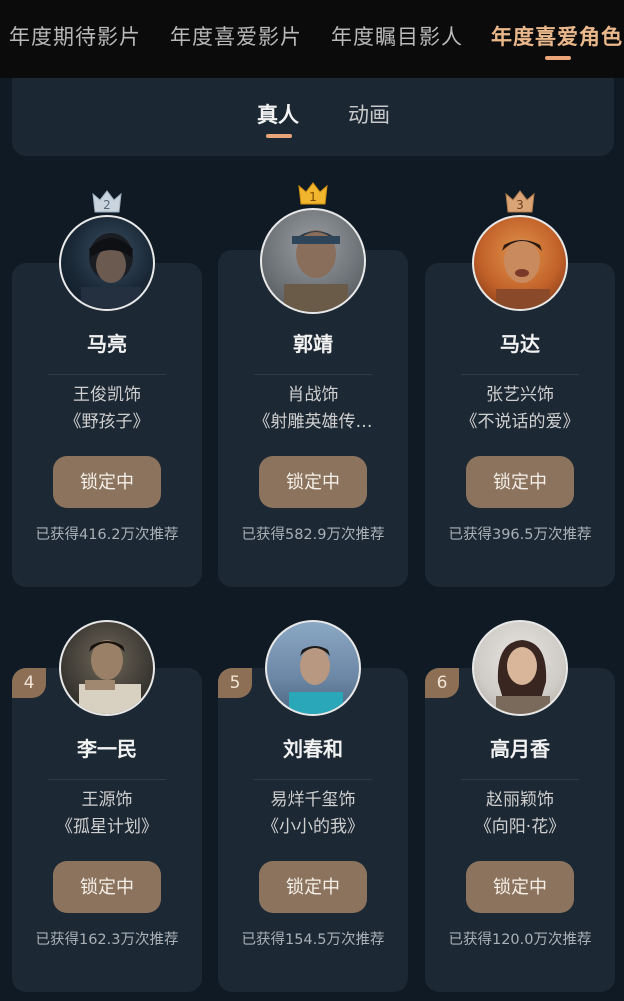  I want to click on tab-annual-favorite-films: 年度喜爱影片, so click(236, 37).